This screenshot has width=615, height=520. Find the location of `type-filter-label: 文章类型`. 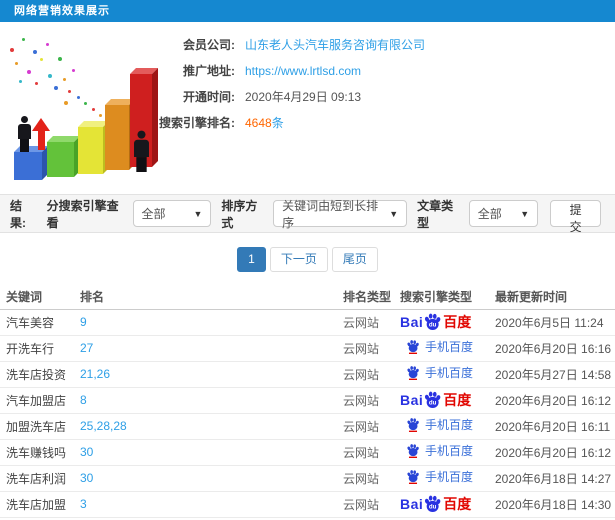

type-filter-label: 文章类型 is located at coordinates (435, 214).